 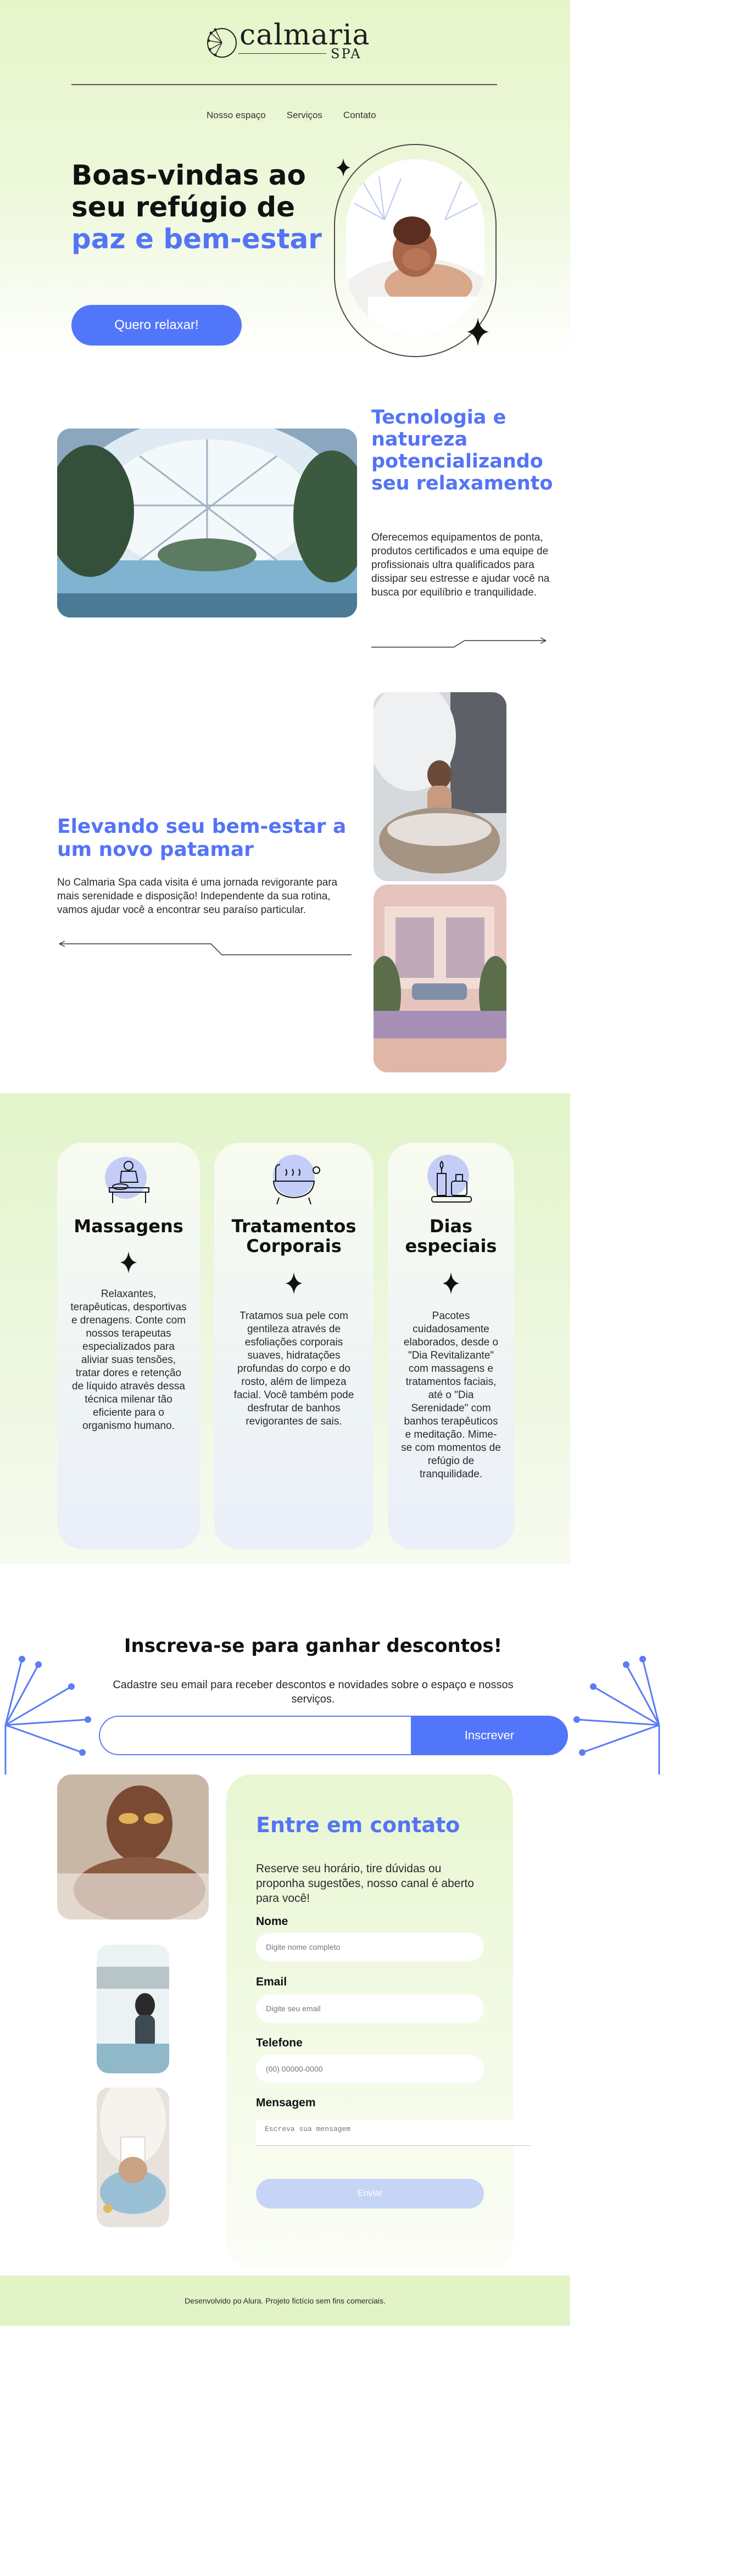 I want to click on service-title: Massagens, so click(x=128, y=1226).